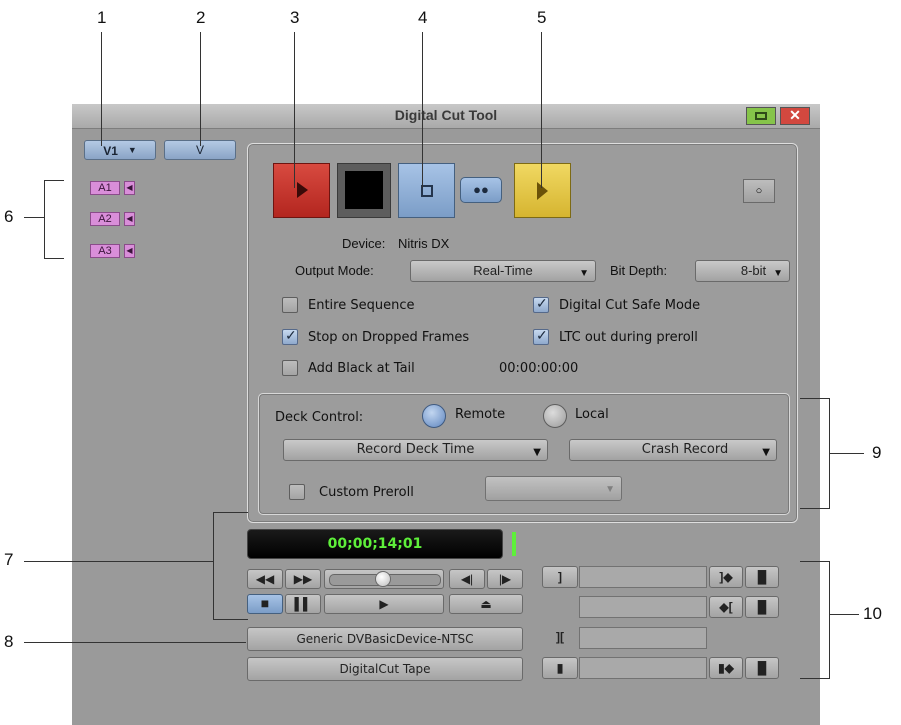 The image size is (901, 725). What do you see at coordinates (643, 638) in the screenshot?
I see `duration-field` at bounding box center [643, 638].